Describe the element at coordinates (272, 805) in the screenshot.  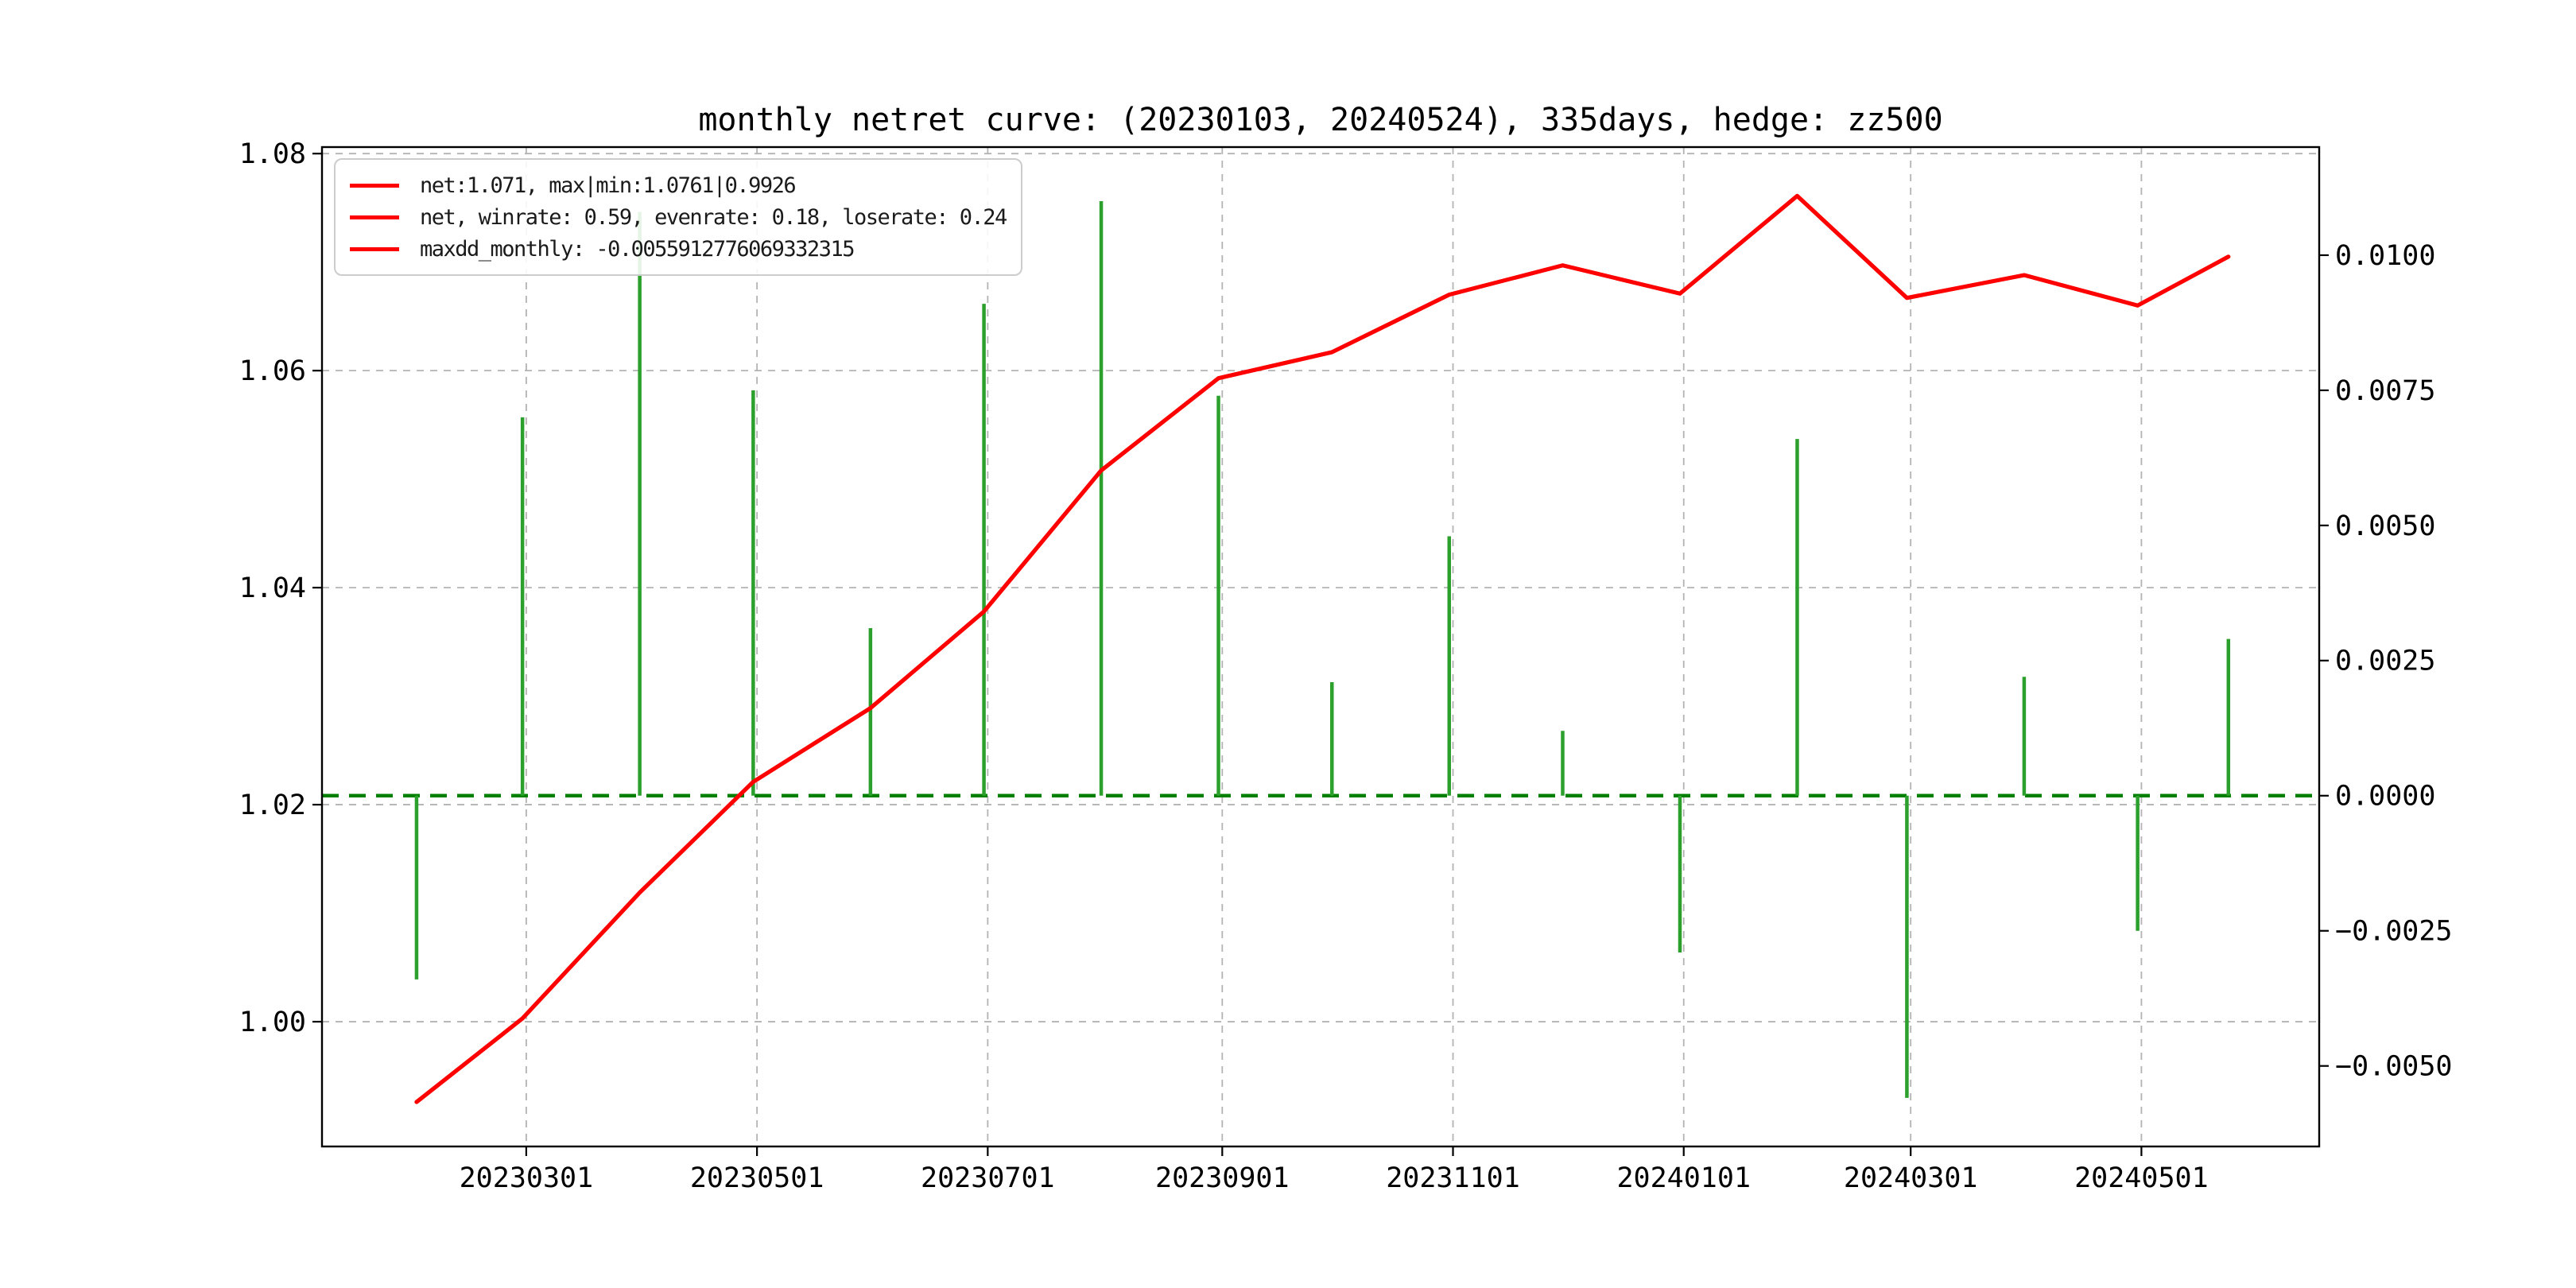
I see `left-axis-tick-label: 1.02` at that location.